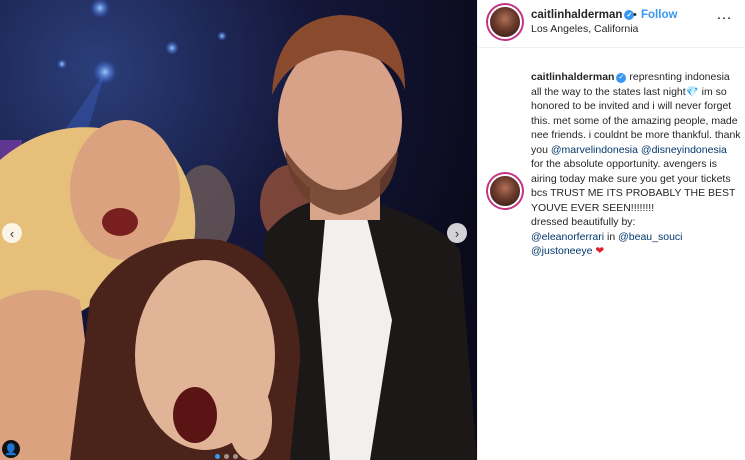 Image resolution: width=745 pixels, height=460 pixels. What do you see at coordinates (600, 251) in the screenshot?
I see `heart-emoji: ❤` at bounding box center [600, 251].